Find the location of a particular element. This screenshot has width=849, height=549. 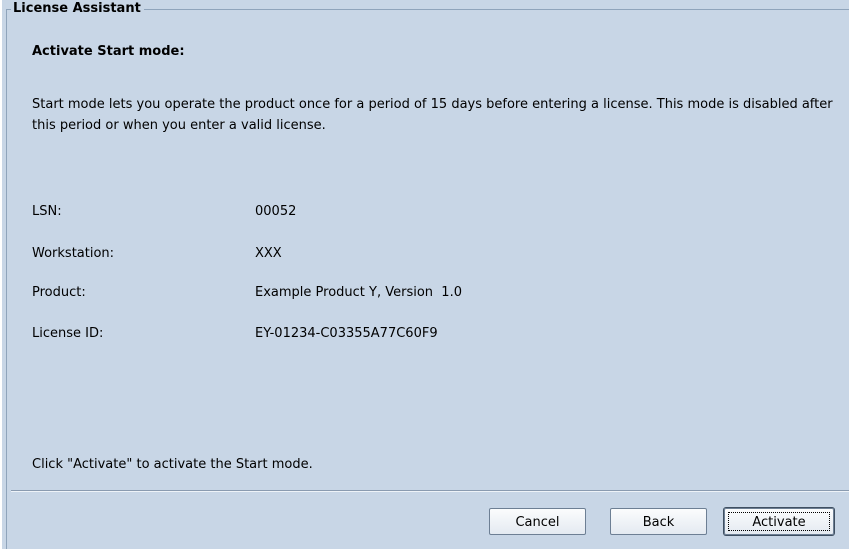

lsn-label: LSN: is located at coordinates (47, 211).